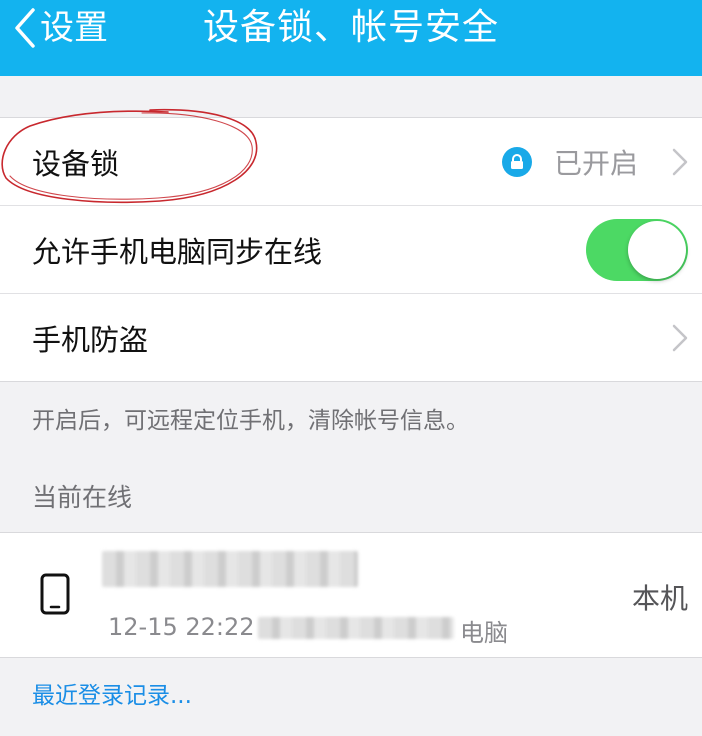  I want to click on device-type: 电脑, so click(484, 633).